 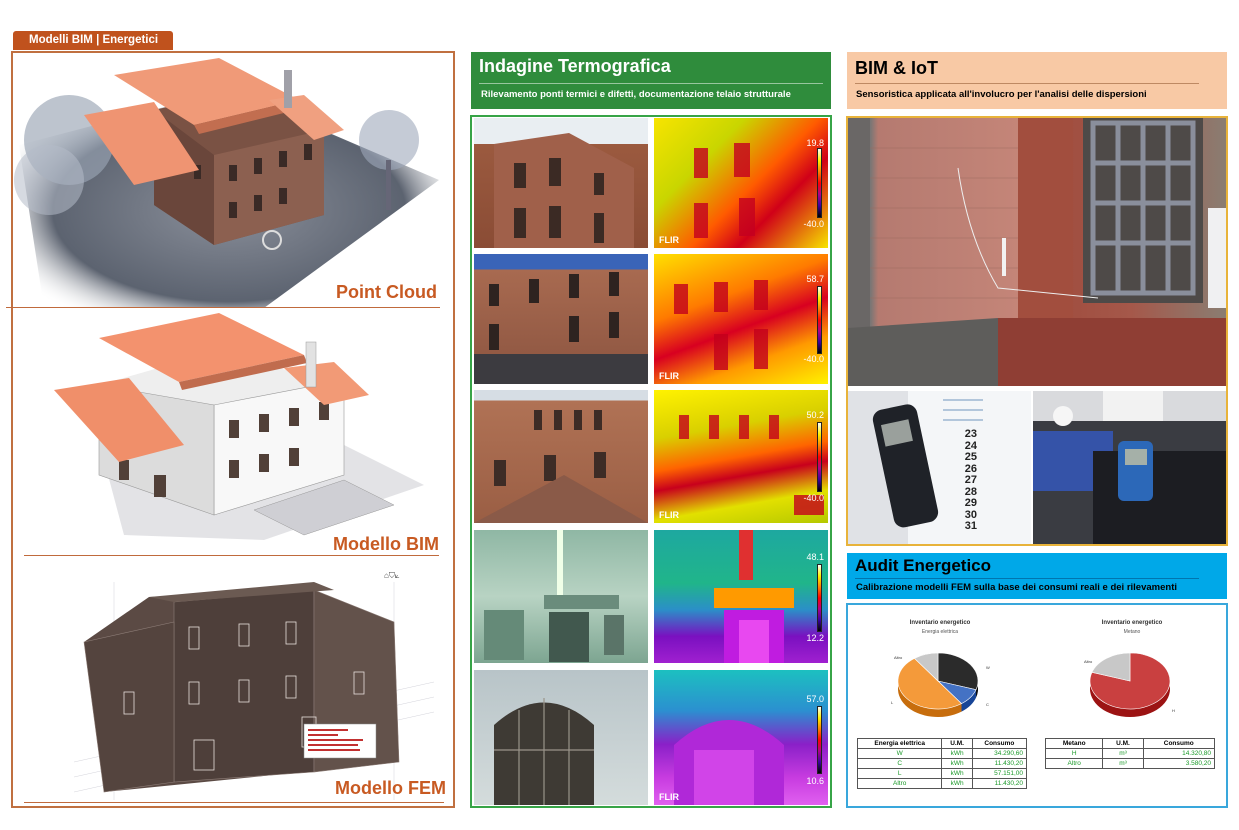 What do you see at coordinates (1037, 252) in the screenshot?
I see `sensor-wall-photo` at bounding box center [1037, 252].